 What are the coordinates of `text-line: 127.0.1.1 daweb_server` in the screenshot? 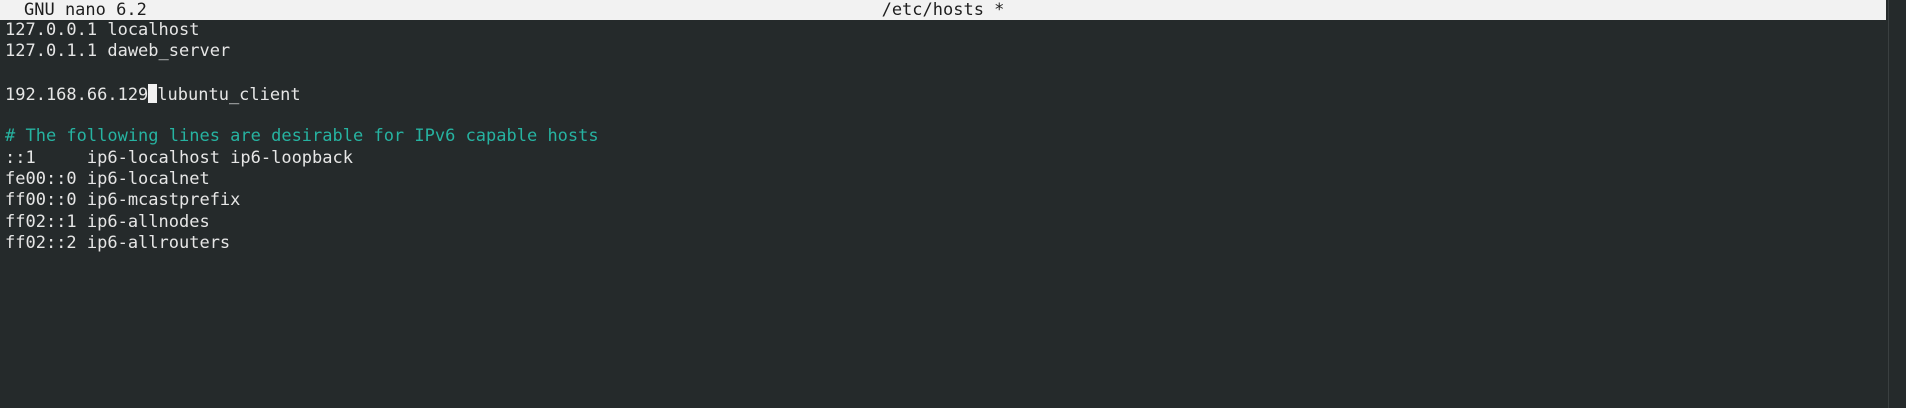 It's located at (945, 51).